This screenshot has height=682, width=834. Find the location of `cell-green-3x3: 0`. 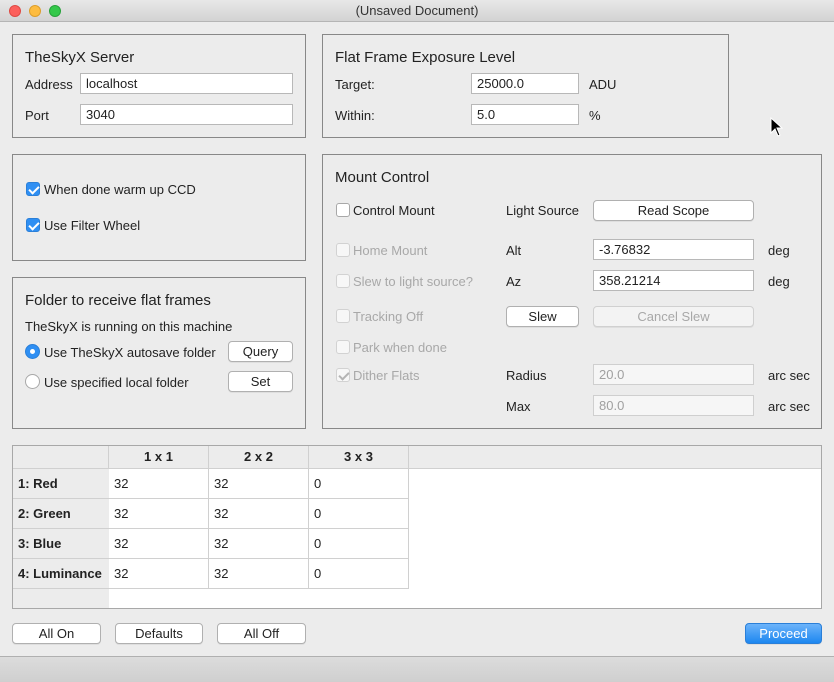

cell-green-3x3: 0 is located at coordinates (359, 514).